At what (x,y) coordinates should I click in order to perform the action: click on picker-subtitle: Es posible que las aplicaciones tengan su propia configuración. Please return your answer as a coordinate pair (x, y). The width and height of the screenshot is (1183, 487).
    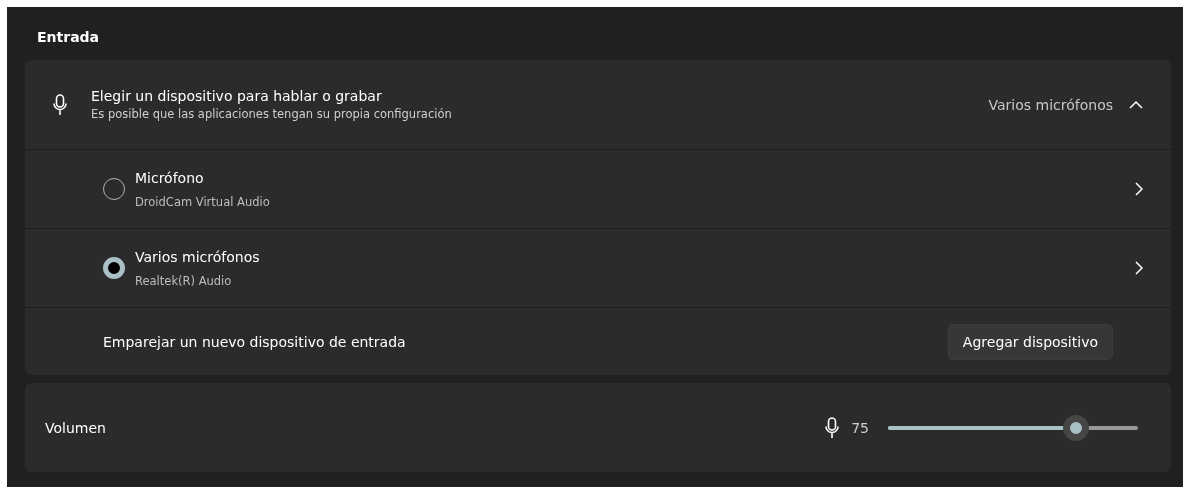
    Looking at the image, I should click on (272, 114).